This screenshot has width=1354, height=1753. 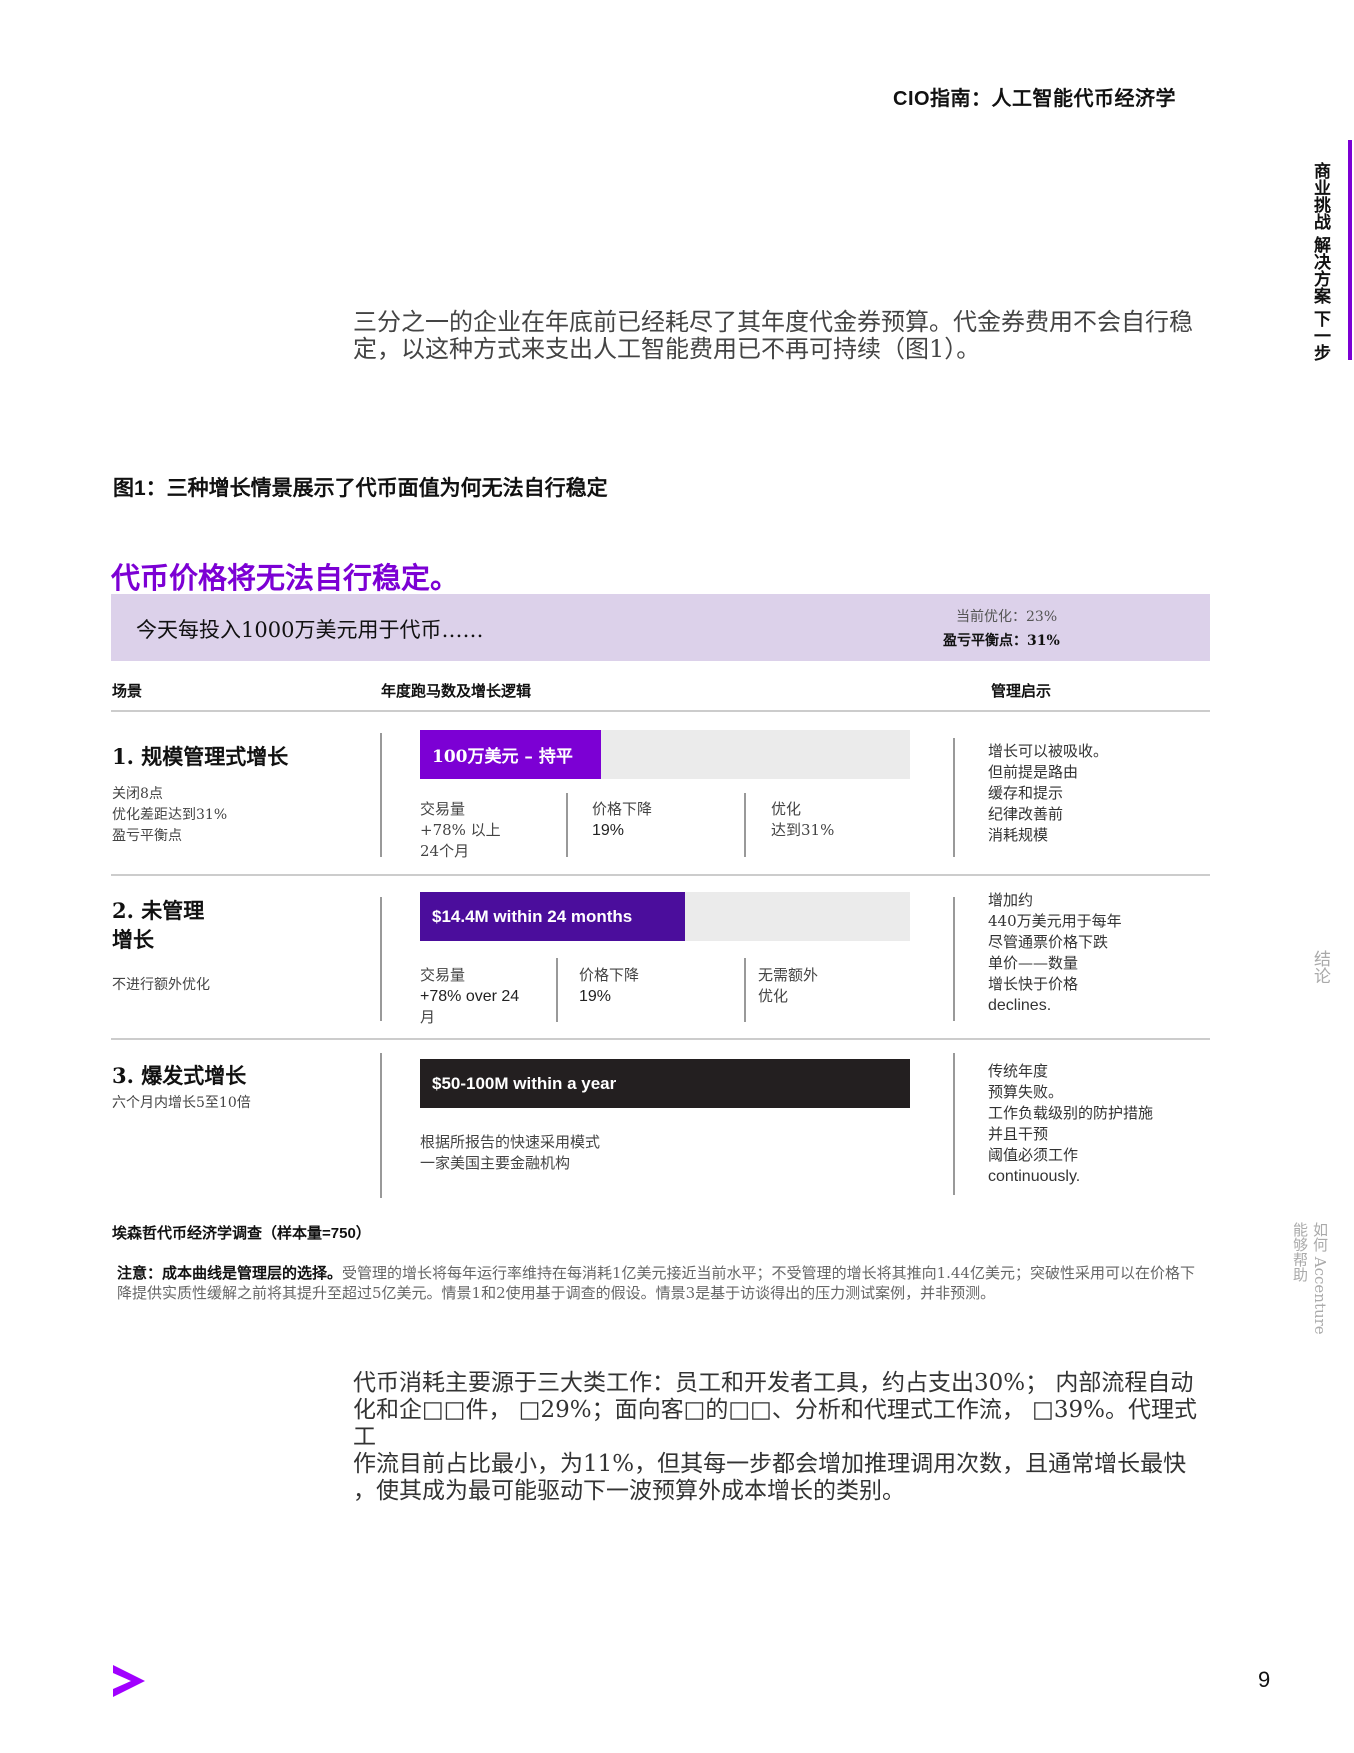 I want to click on side-nav-can-help: 能够帮助, so click(x=1300, y=1252).